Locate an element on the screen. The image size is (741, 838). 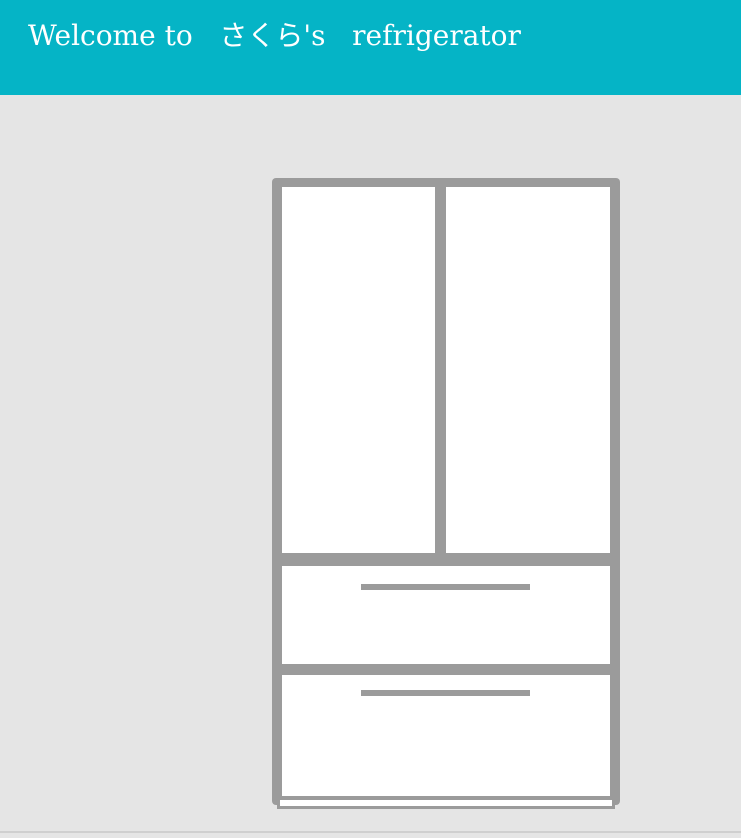
fridge-drawer-upper is located at coordinates (446, 615).